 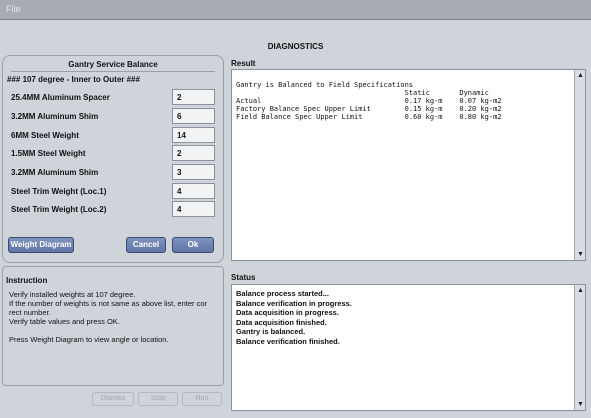 I want to click on ok-button: Ok, so click(x=193, y=245).